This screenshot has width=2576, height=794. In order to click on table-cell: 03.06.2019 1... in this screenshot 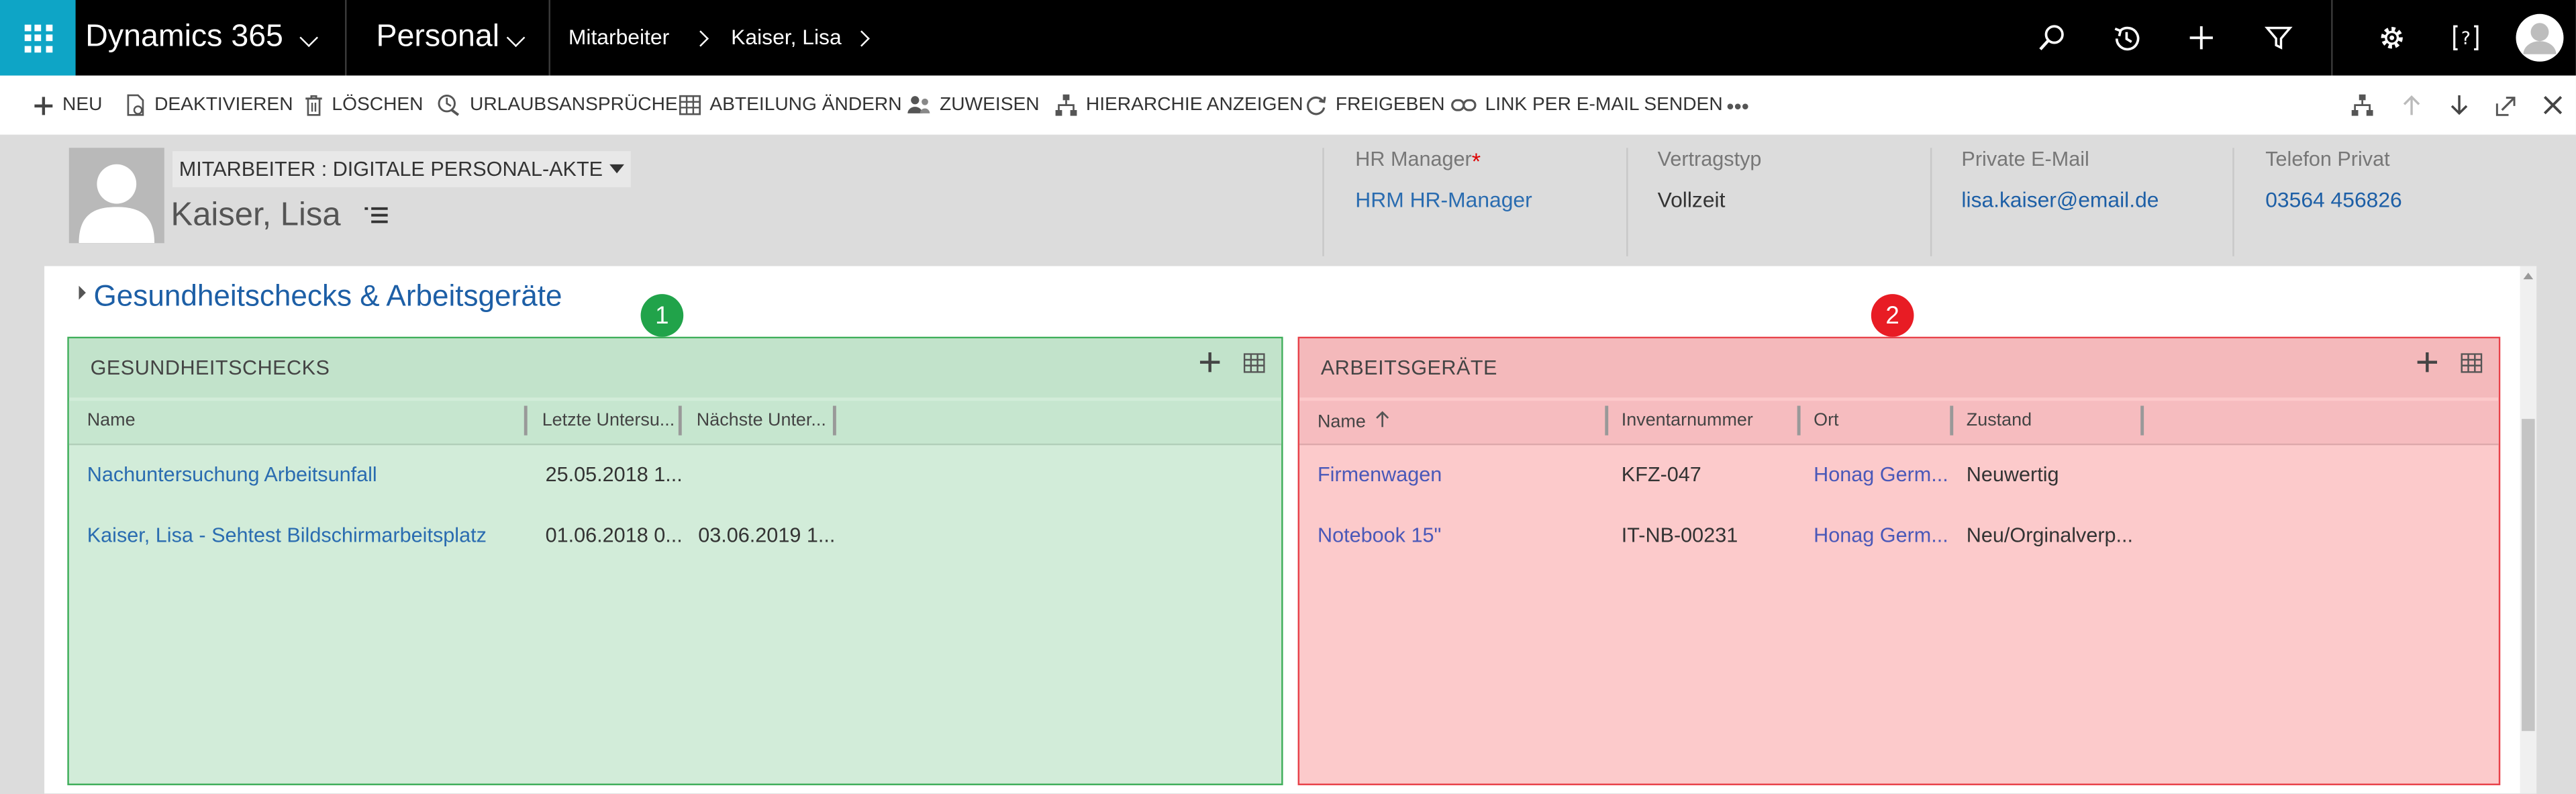, I will do `click(767, 536)`.